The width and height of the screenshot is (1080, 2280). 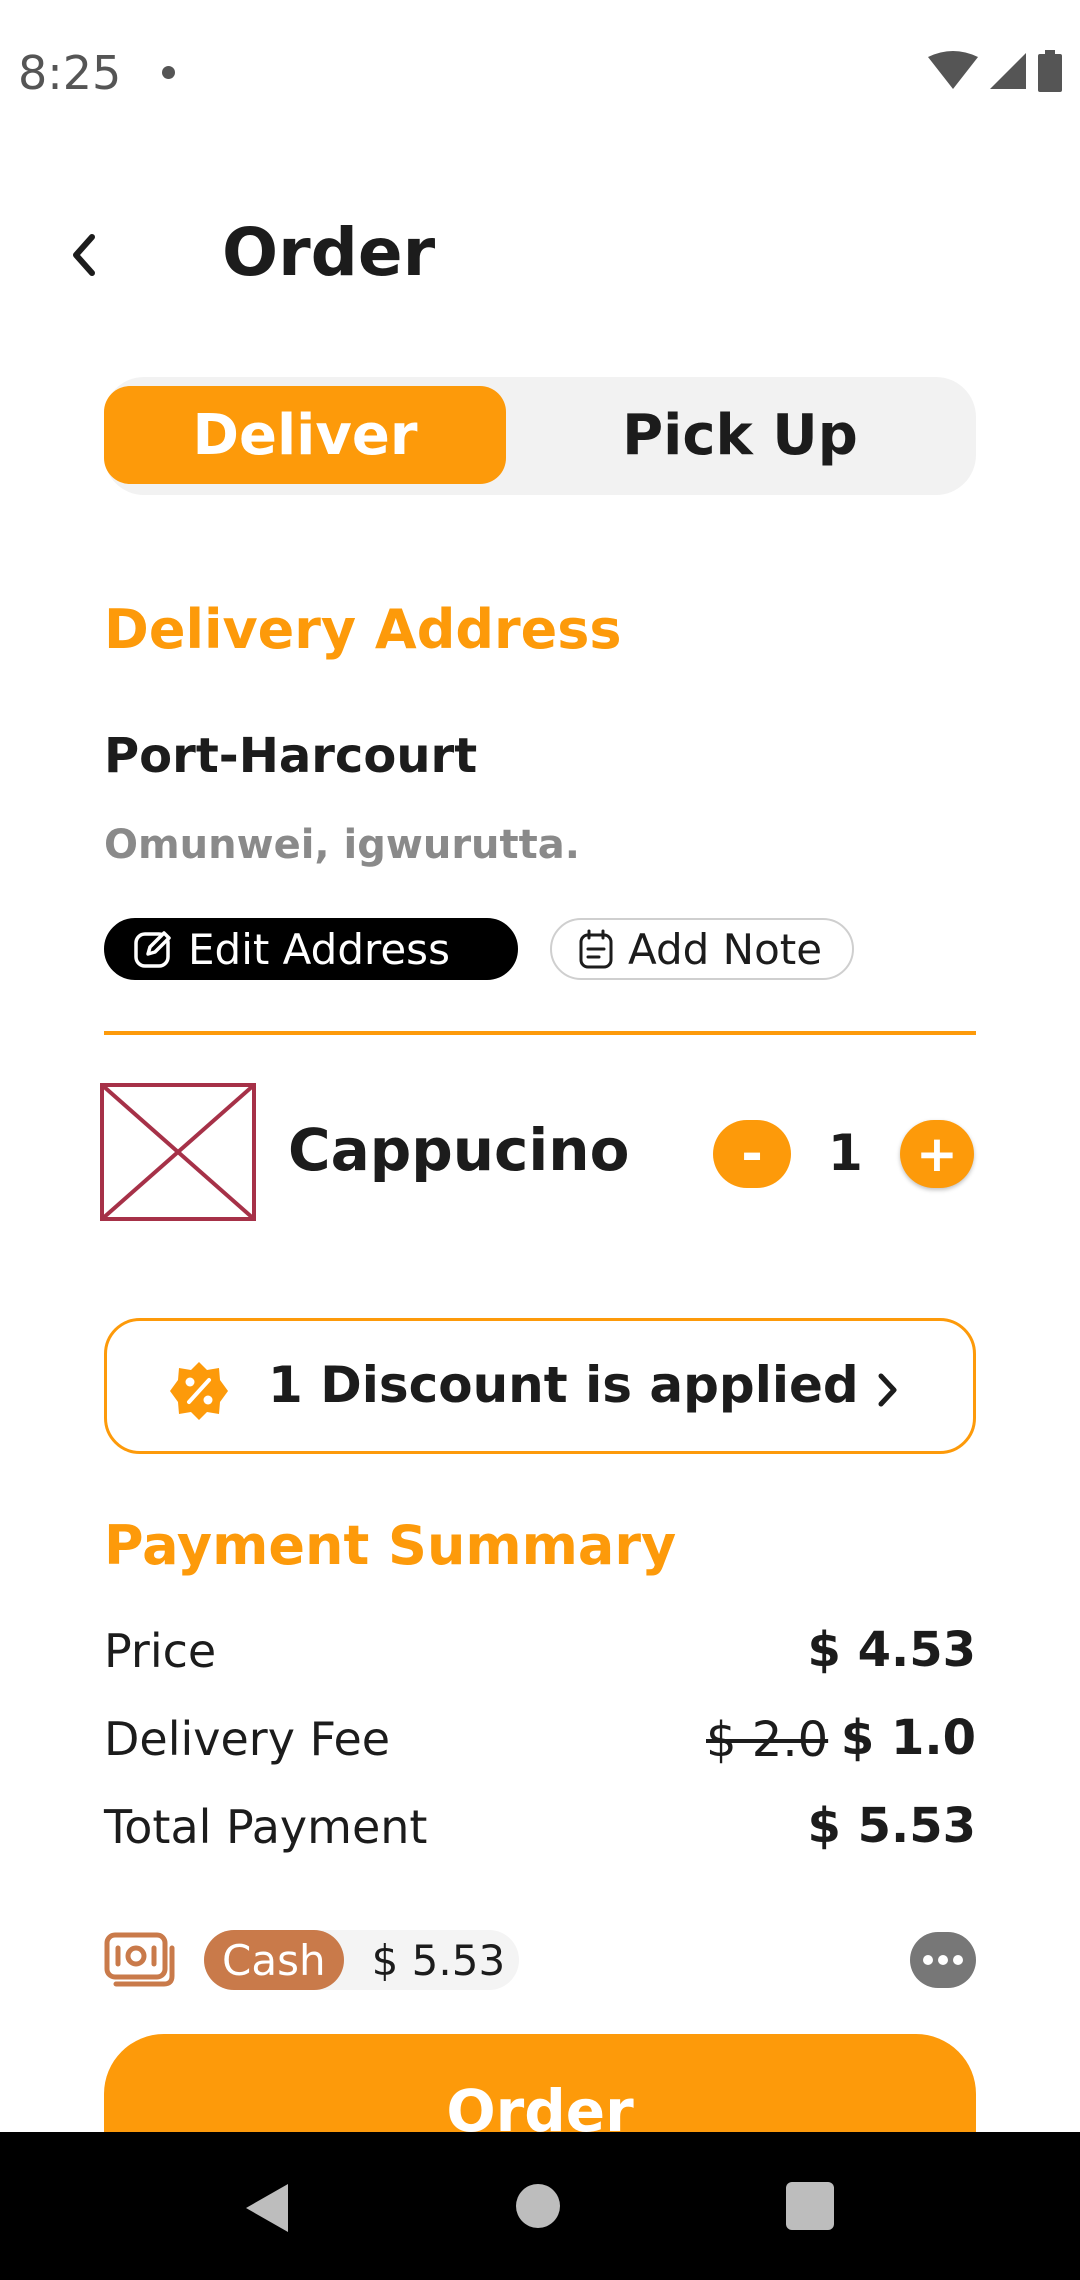 I want to click on price-label: Price, so click(x=160, y=1651).